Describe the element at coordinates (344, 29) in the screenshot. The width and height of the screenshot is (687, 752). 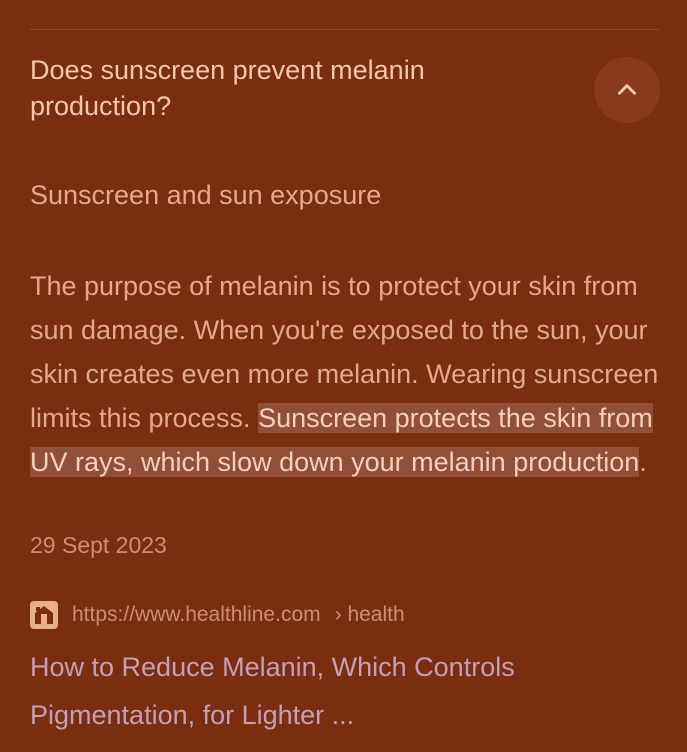
I see `section-divider` at that location.